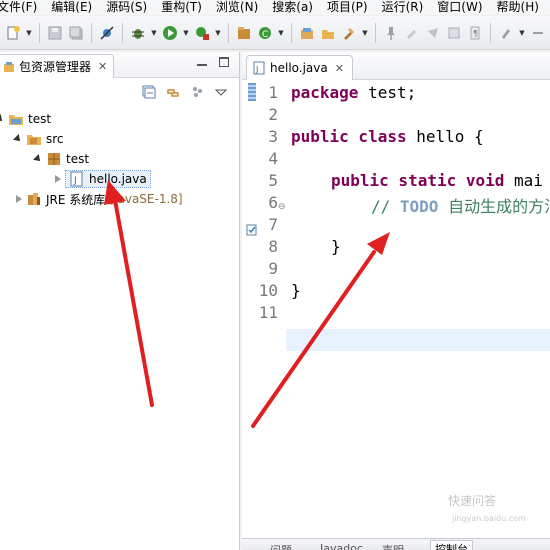  What do you see at coordinates (418, 180) in the screenshot?
I see `keyword: public static void` at bounding box center [418, 180].